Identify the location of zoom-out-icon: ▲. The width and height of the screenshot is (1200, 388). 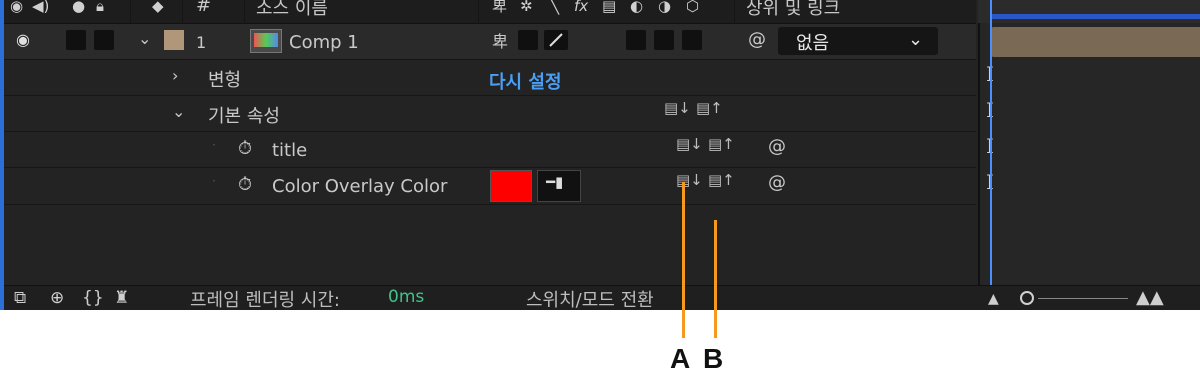
(993, 299).